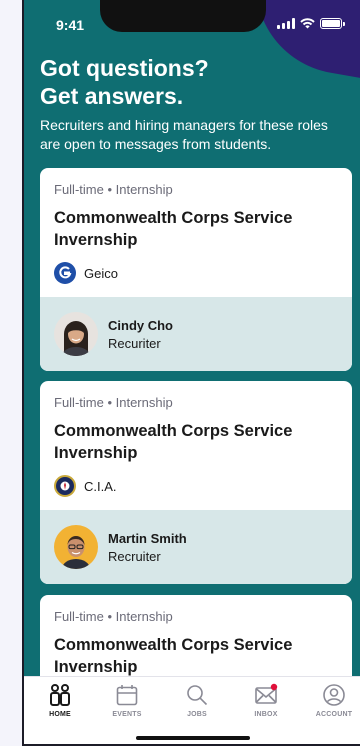  I want to click on recruiter-role: Recuriter, so click(134, 343).